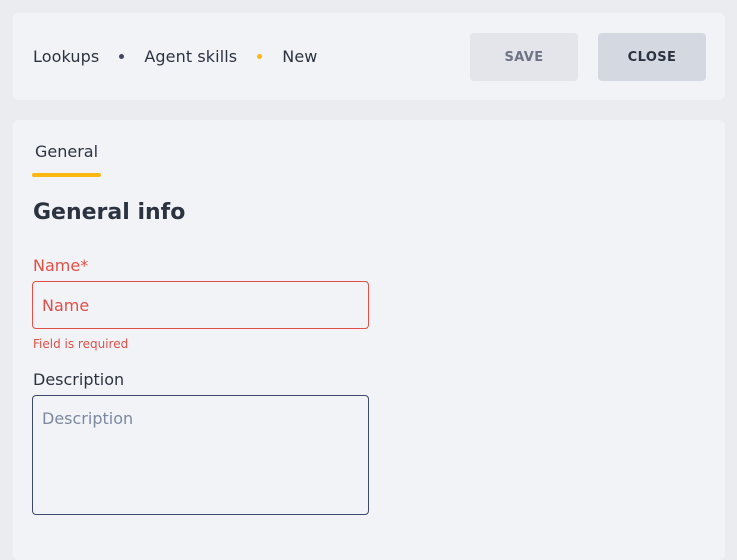 The width and height of the screenshot is (737, 560). What do you see at coordinates (66, 151) in the screenshot?
I see `tab-general-label: General` at bounding box center [66, 151].